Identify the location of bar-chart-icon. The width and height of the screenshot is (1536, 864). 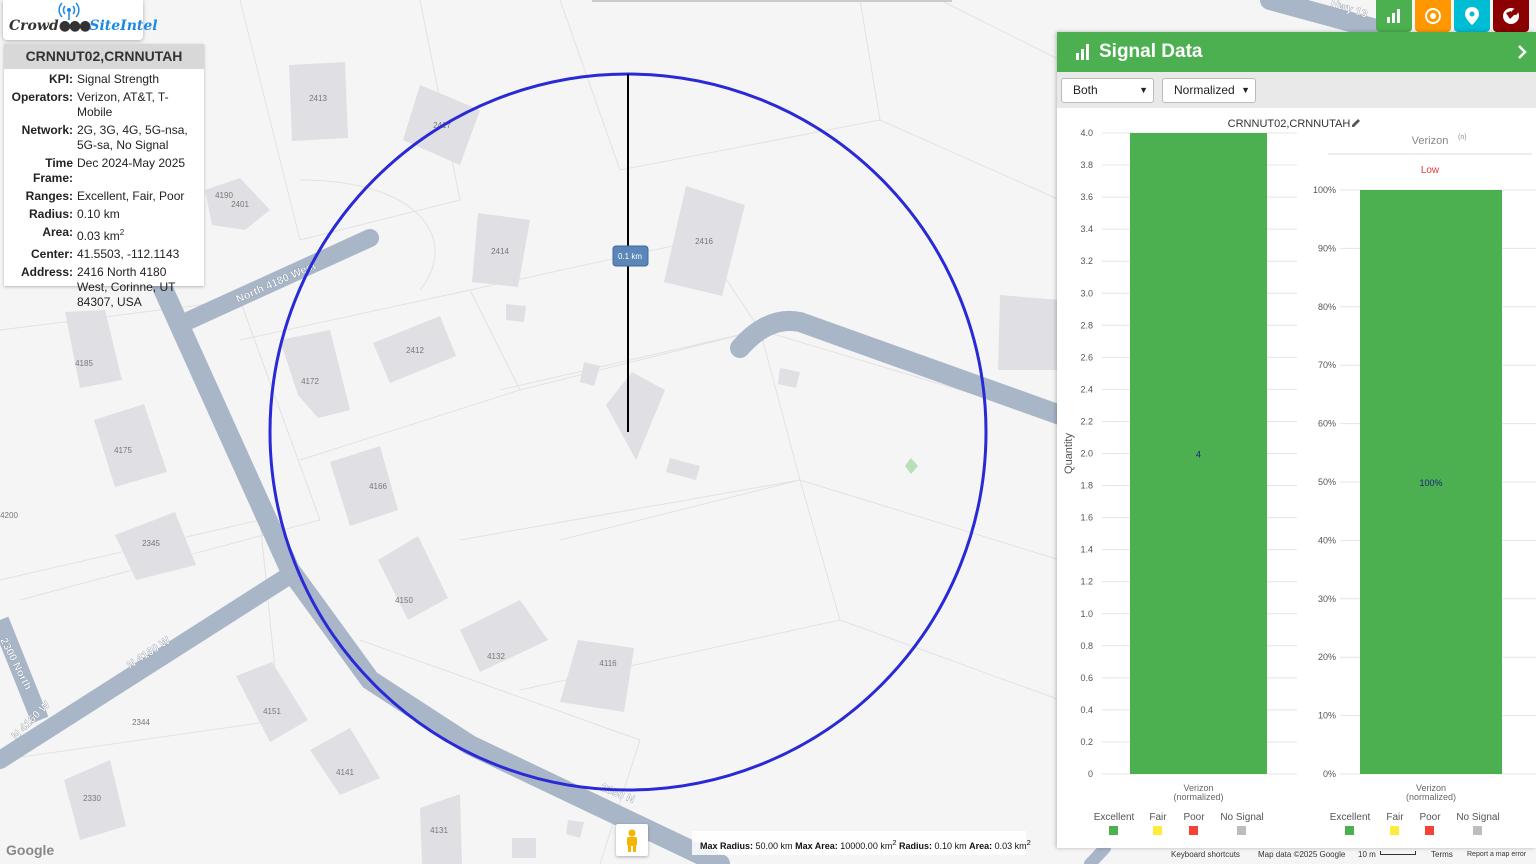
(1393, 16).